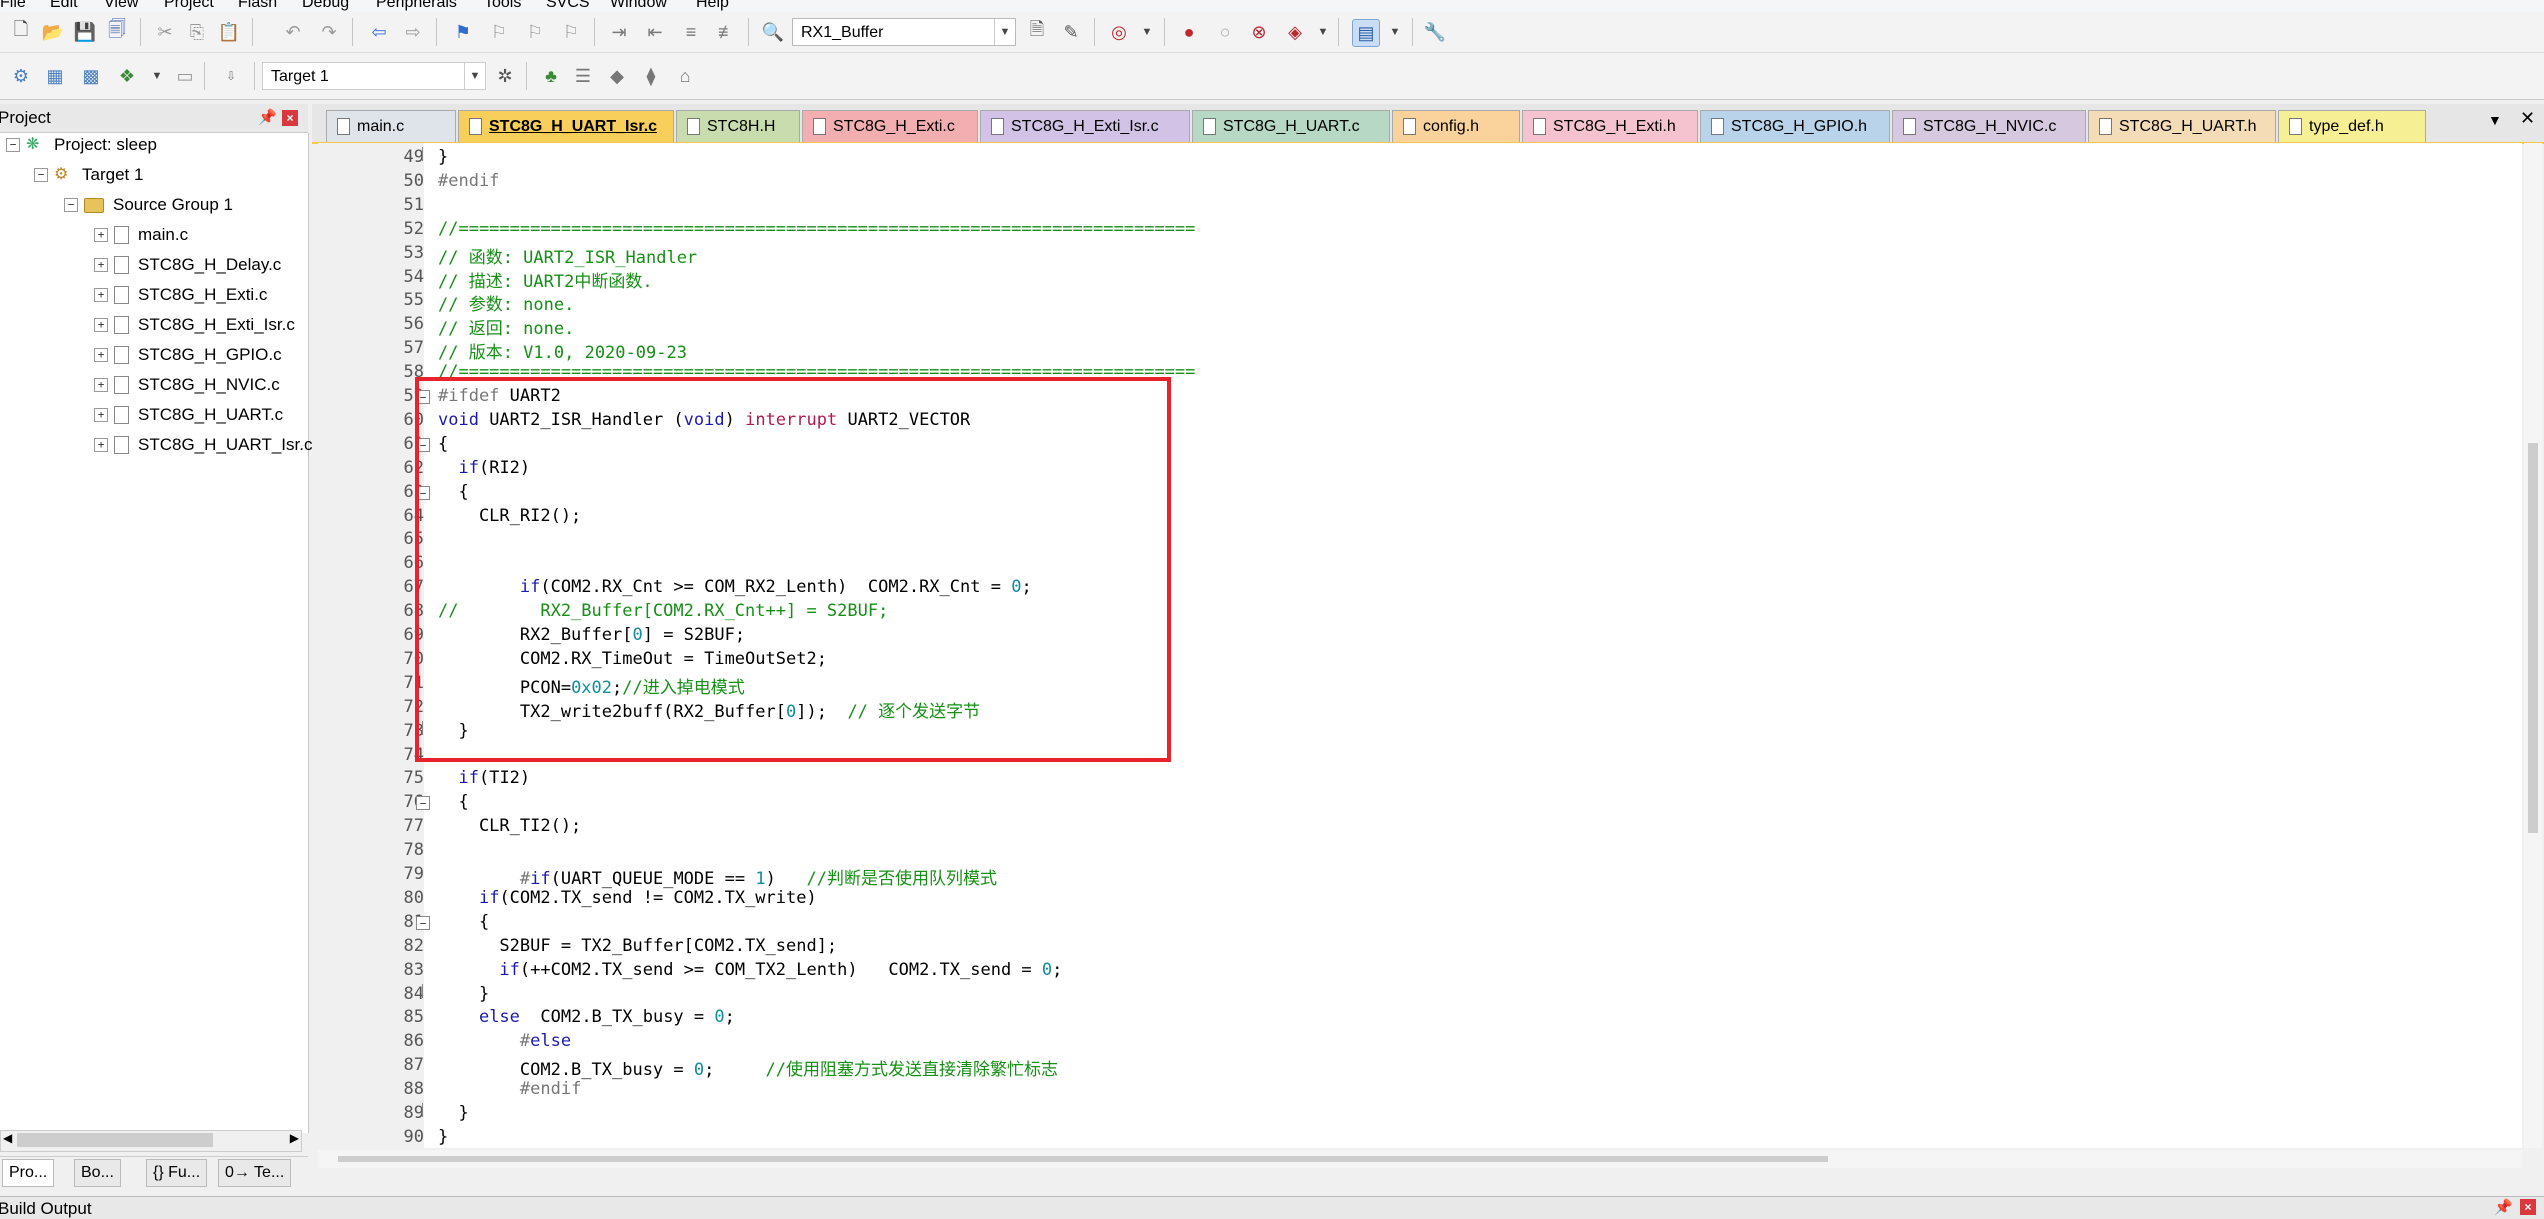 This screenshot has height=1219, width=2544. Describe the element at coordinates (257, 6) in the screenshot. I see `menu-flash: Flash` at that location.